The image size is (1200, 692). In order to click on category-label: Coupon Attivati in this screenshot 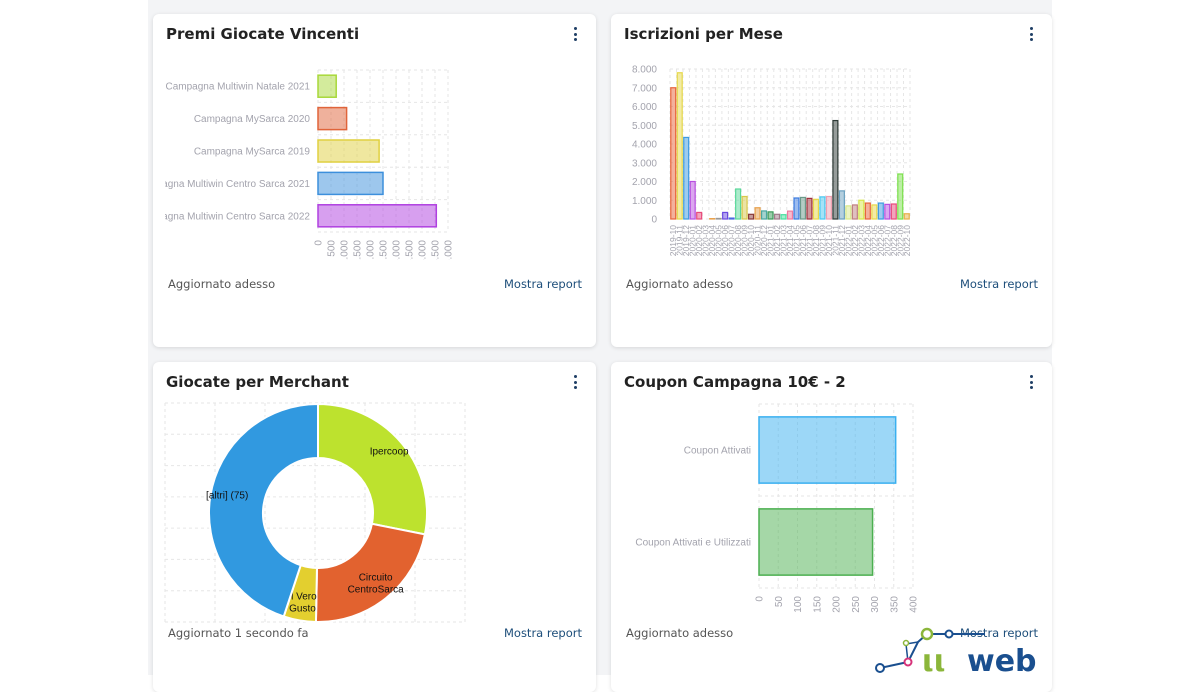, I will do `click(717, 451)`.